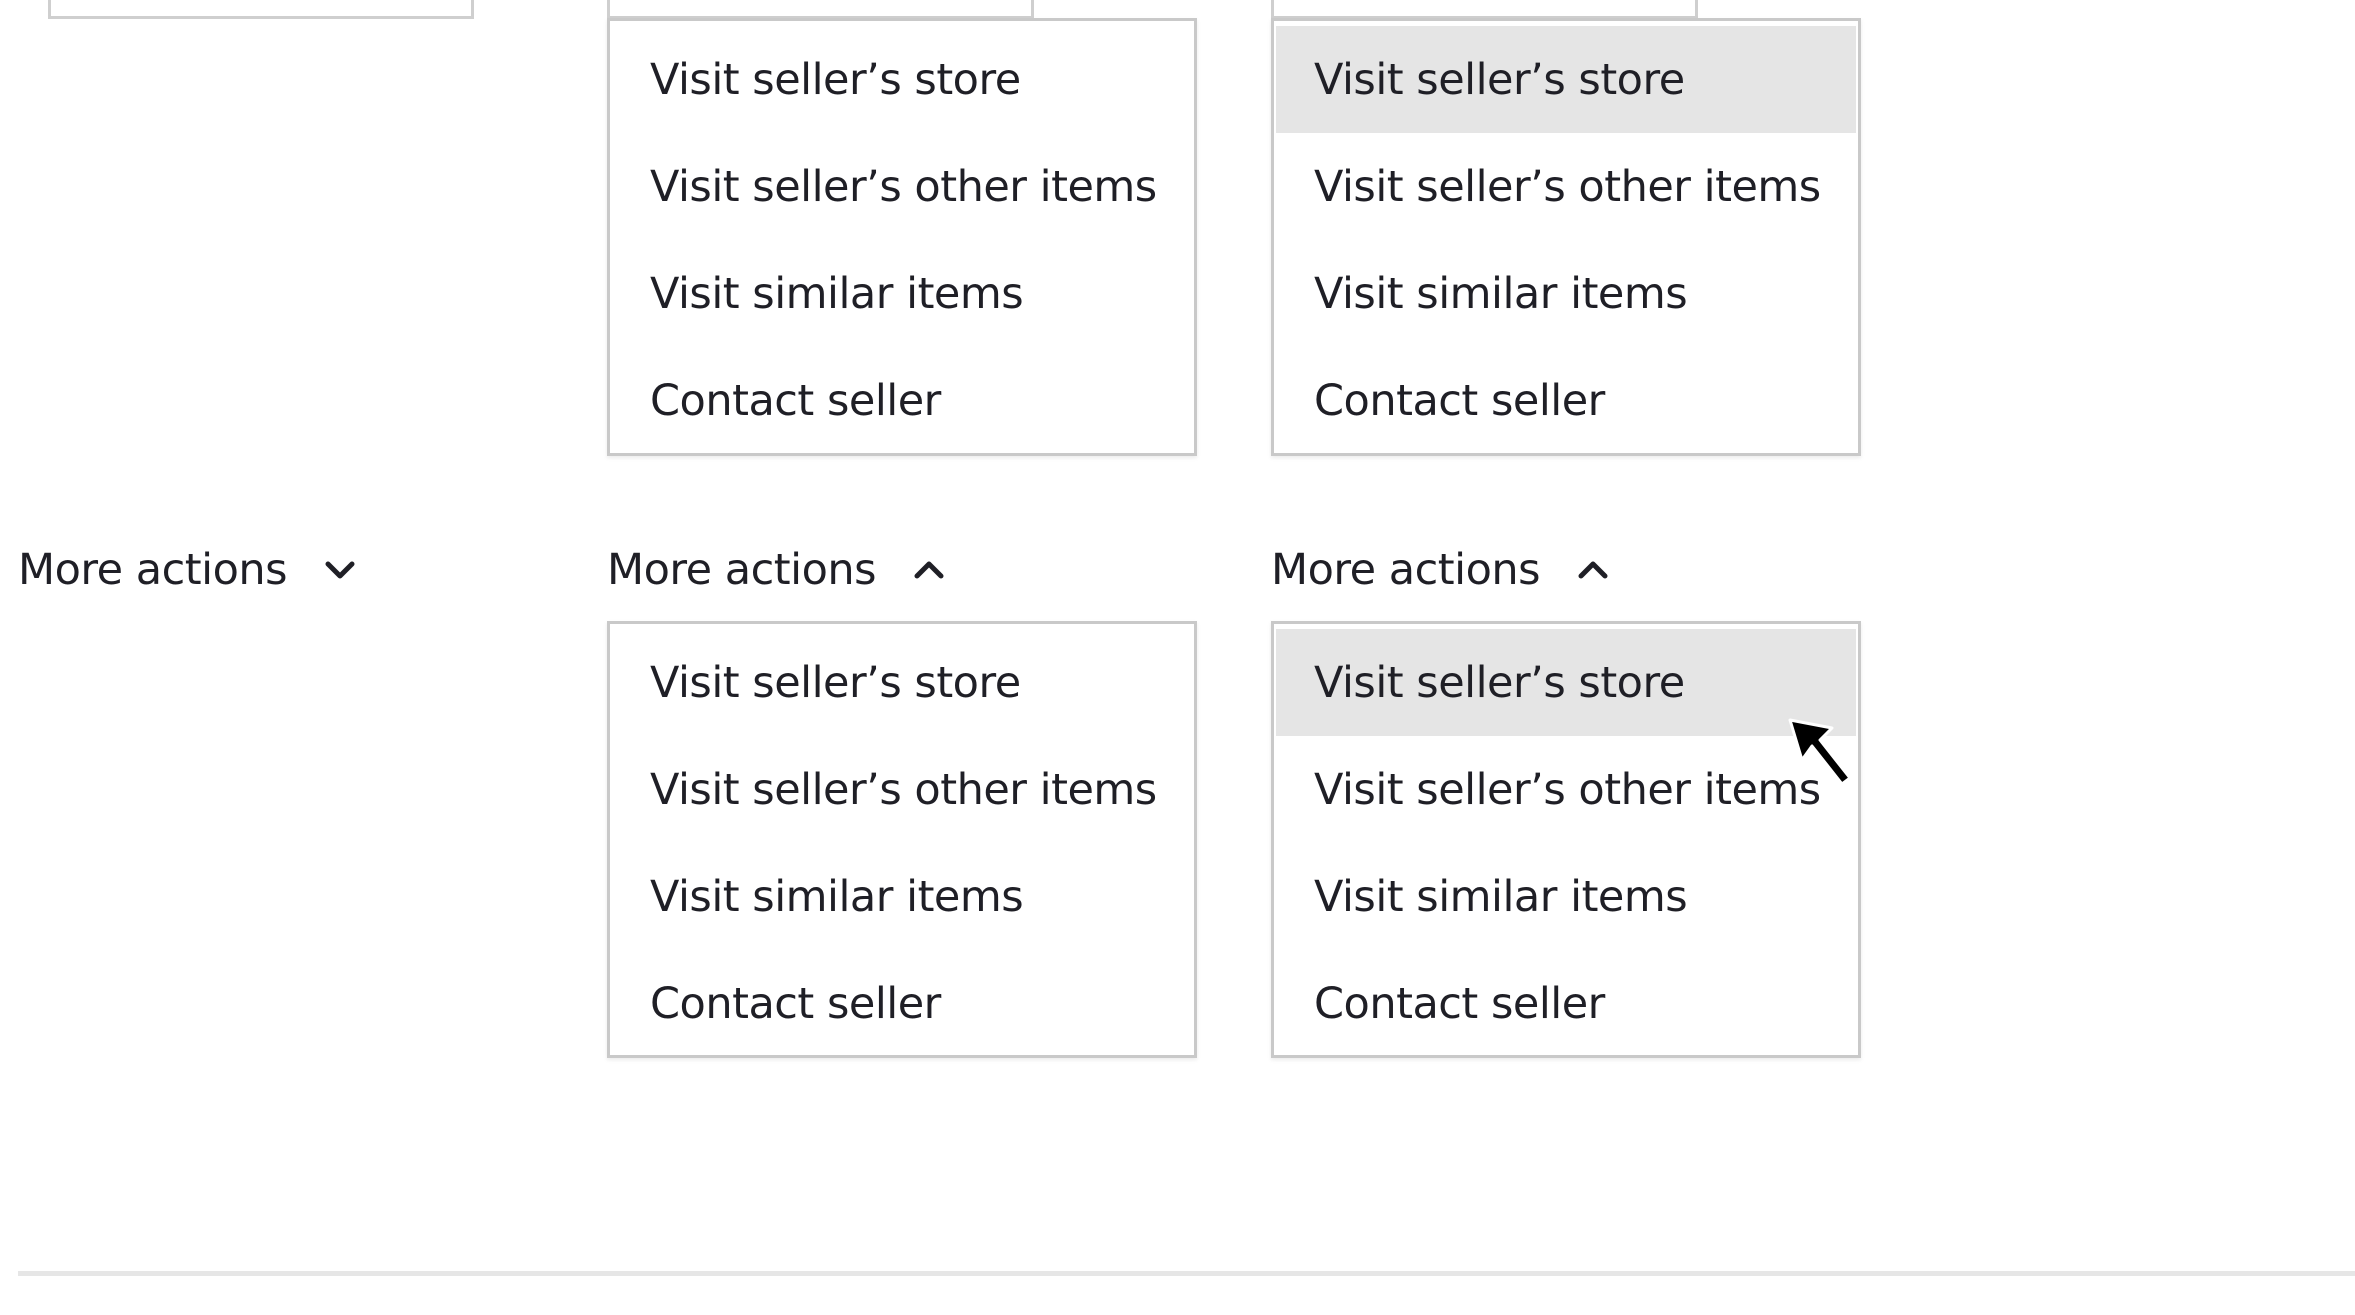  I want to click on mouse-pointer-icon, so click(1820, 752).